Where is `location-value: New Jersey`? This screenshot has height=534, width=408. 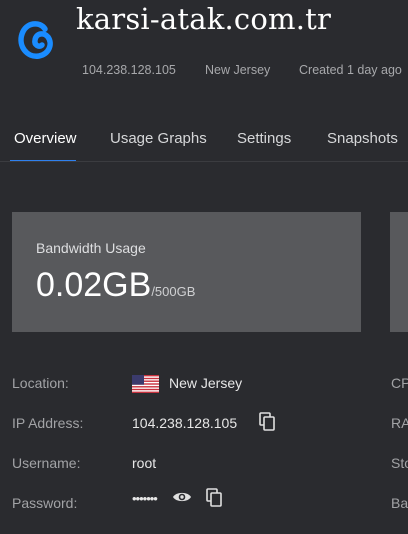
location-value: New Jersey is located at coordinates (206, 383).